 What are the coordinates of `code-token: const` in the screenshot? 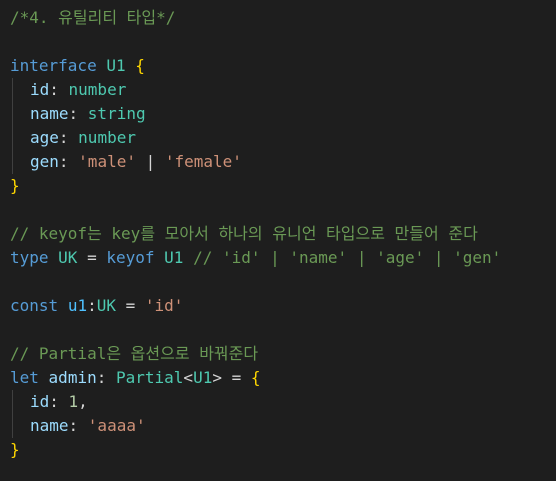 It's located at (34, 305).